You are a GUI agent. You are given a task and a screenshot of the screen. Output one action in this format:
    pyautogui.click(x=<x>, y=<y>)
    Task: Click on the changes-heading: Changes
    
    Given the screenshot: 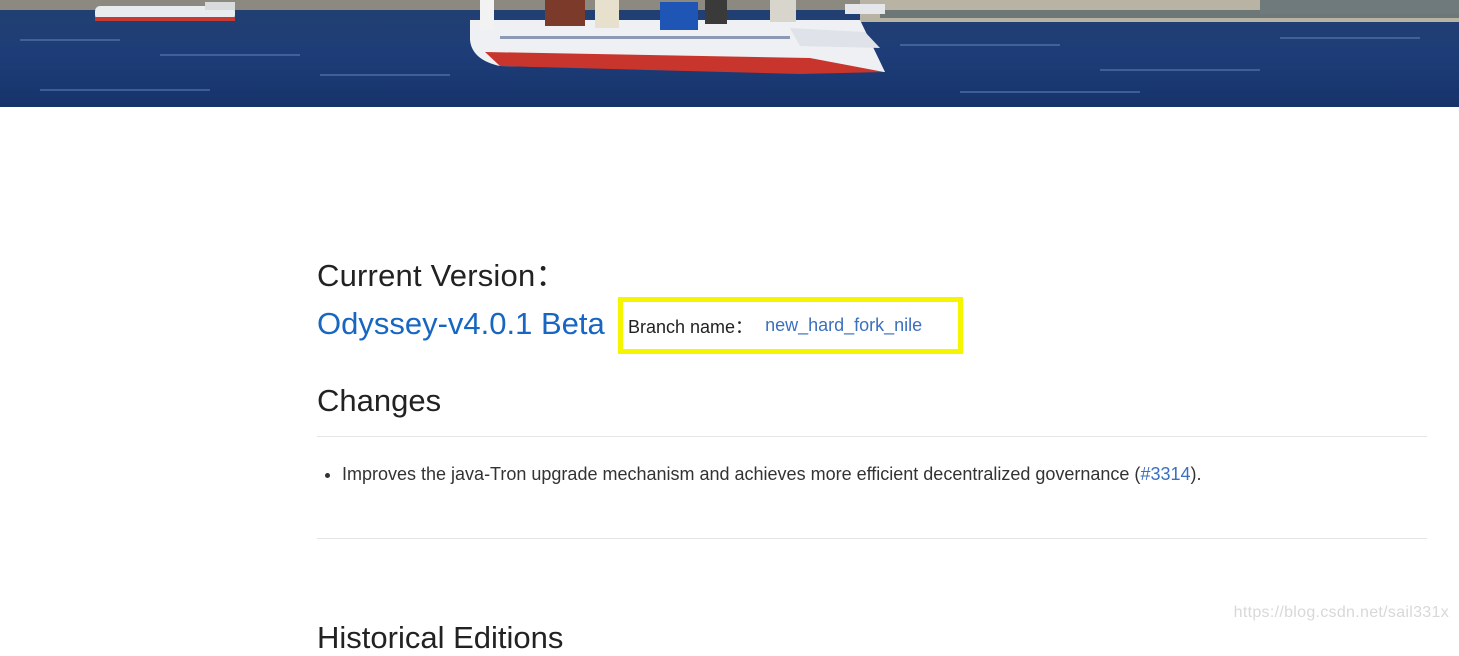 What is the action you would take?
    pyautogui.click(x=379, y=400)
    